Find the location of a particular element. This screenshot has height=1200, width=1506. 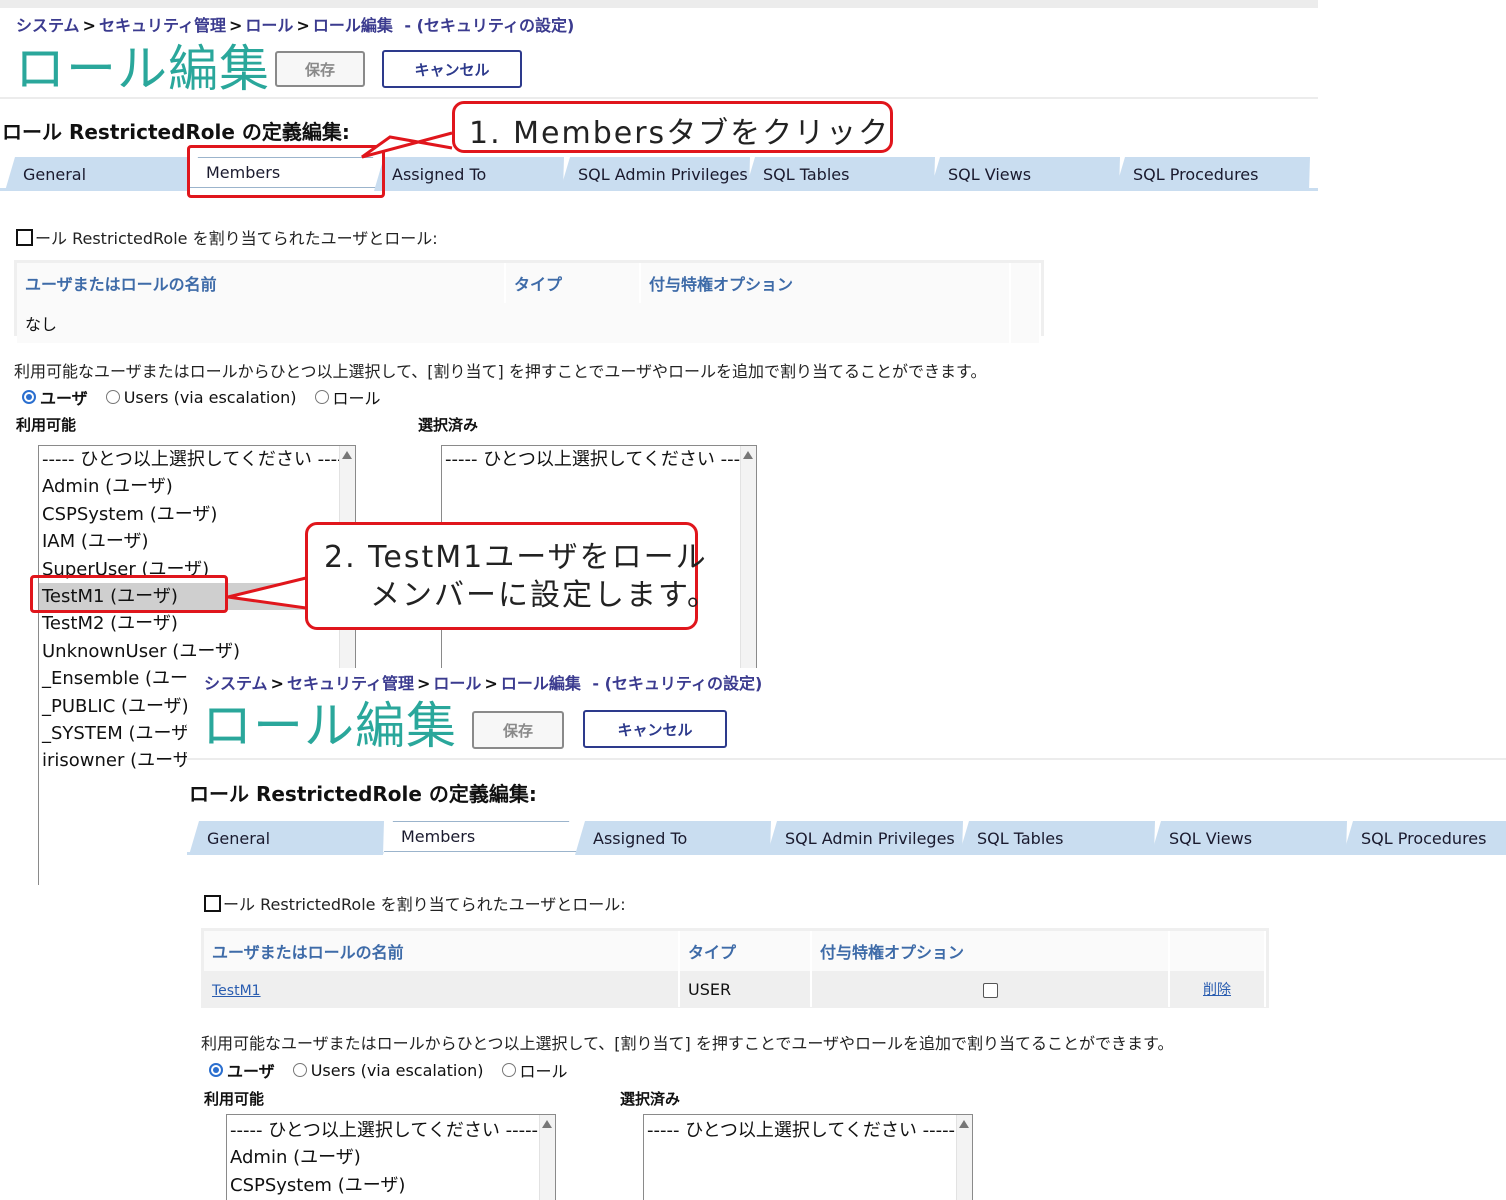

grant-option-cell is located at coordinates (990, 989).